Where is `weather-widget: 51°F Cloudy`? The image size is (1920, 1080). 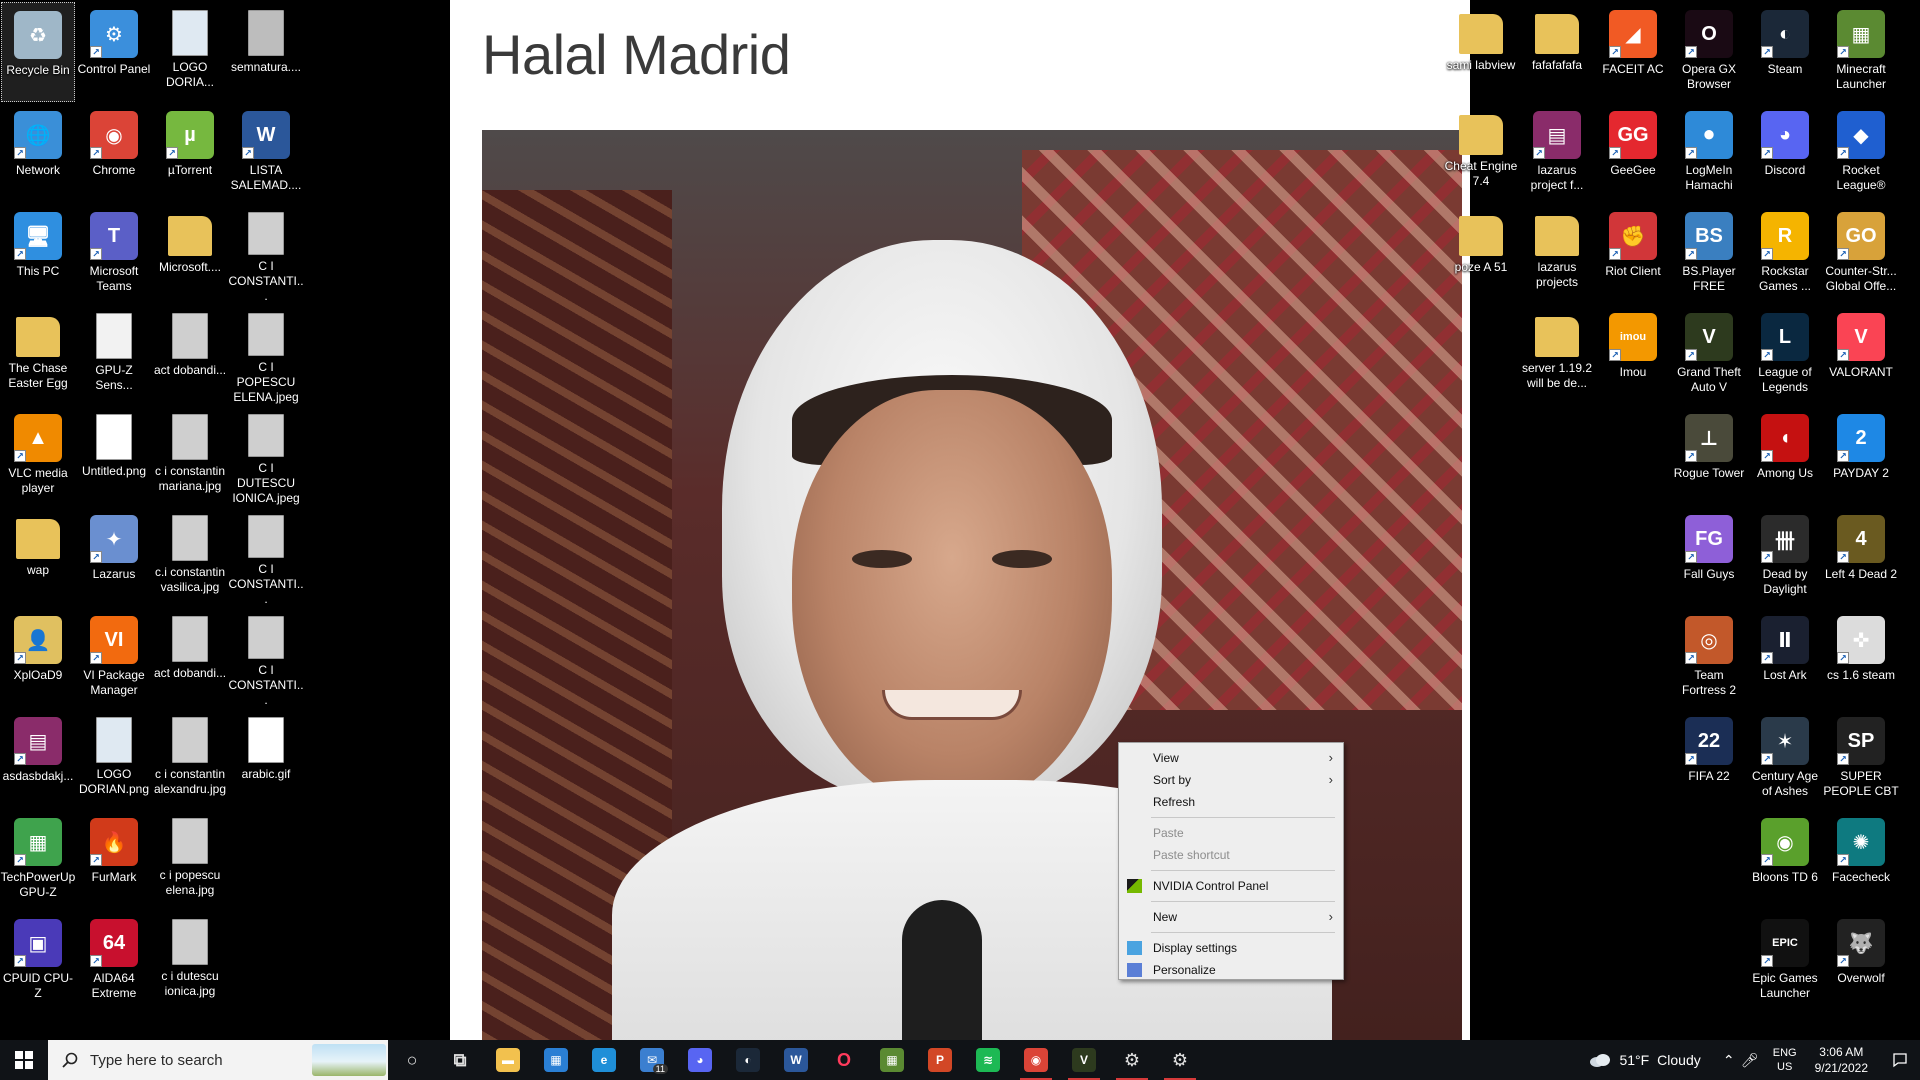
weather-widget: 51°F Cloudy is located at coordinates (1645, 1060).